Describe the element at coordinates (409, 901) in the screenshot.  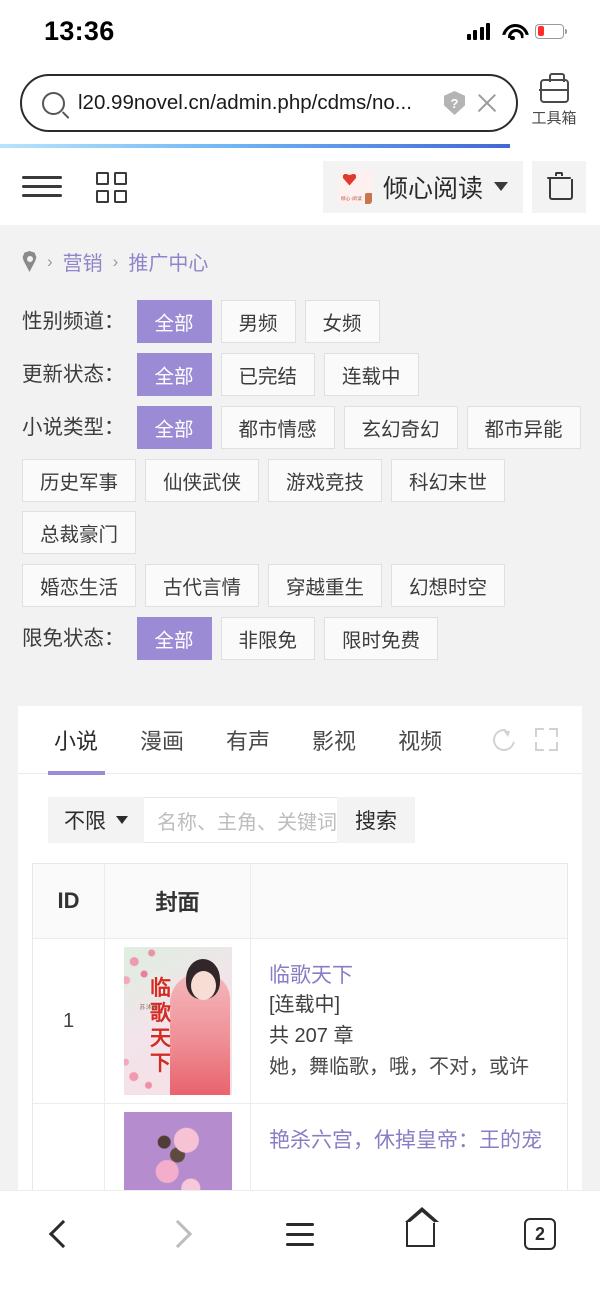
I see `table-header-info` at that location.